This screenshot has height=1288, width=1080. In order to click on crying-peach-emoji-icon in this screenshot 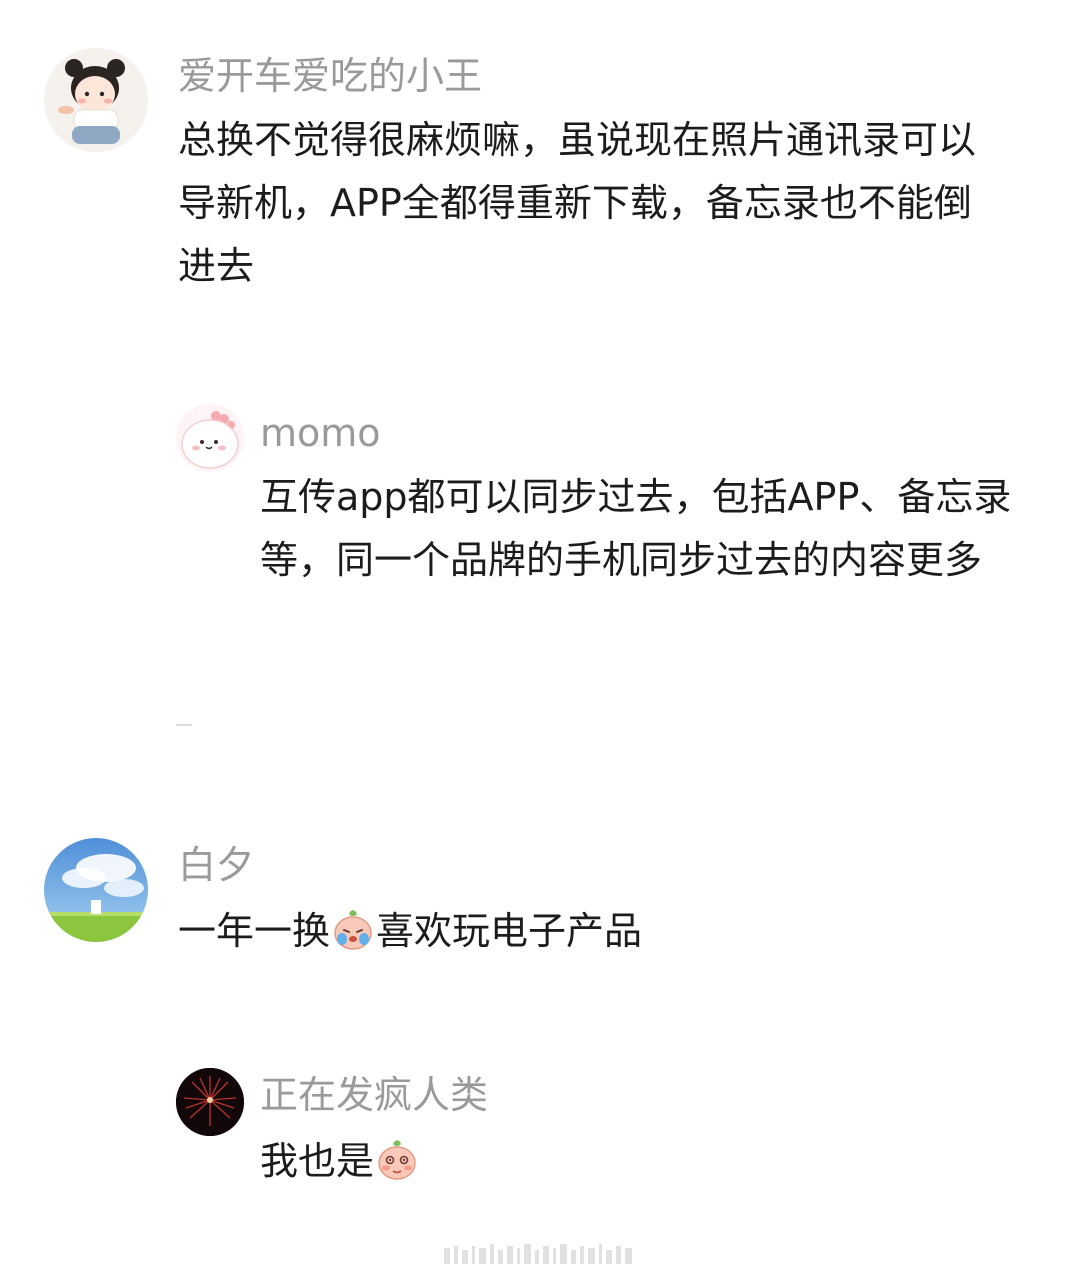, I will do `click(353, 930)`.